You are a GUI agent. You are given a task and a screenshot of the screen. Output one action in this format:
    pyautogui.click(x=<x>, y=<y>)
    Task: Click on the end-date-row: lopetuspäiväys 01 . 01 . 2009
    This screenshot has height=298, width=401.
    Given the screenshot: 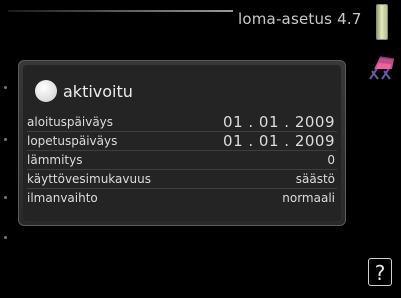 What is the action you would take?
    pyautogui.click(x=182, y=140)
    